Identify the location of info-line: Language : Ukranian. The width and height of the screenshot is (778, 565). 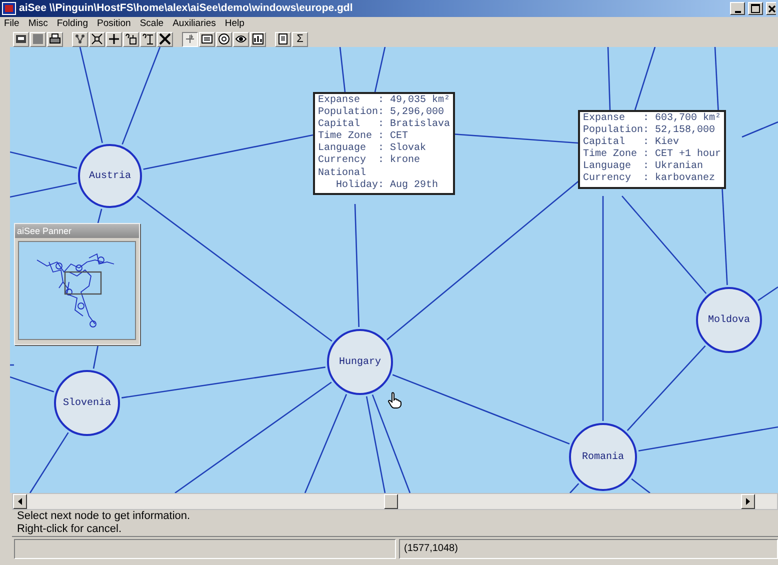
(643, 166).